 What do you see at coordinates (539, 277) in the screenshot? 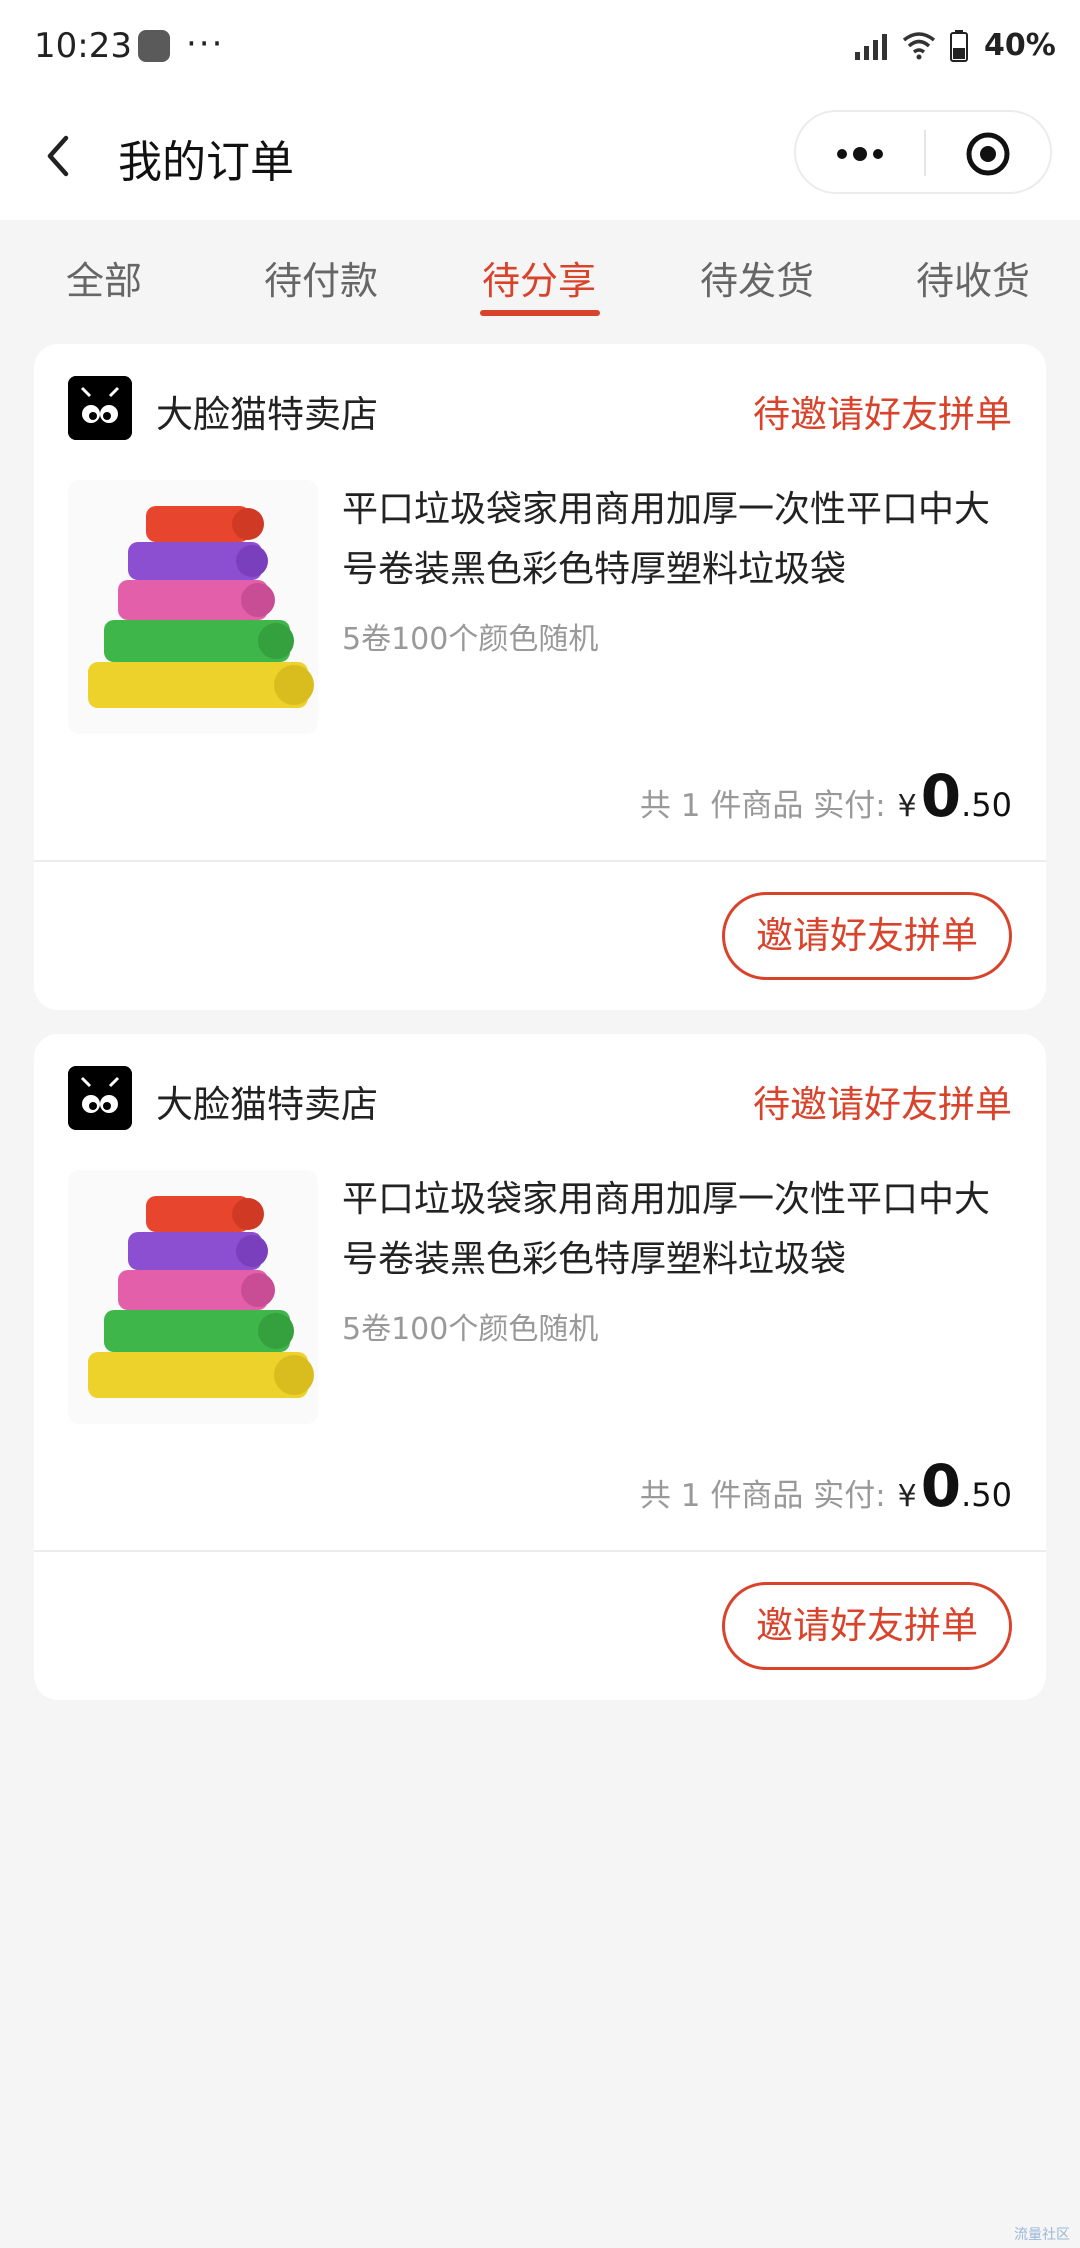
I see `tab-pending-share: 待分享` at bounding box center [539, 277].